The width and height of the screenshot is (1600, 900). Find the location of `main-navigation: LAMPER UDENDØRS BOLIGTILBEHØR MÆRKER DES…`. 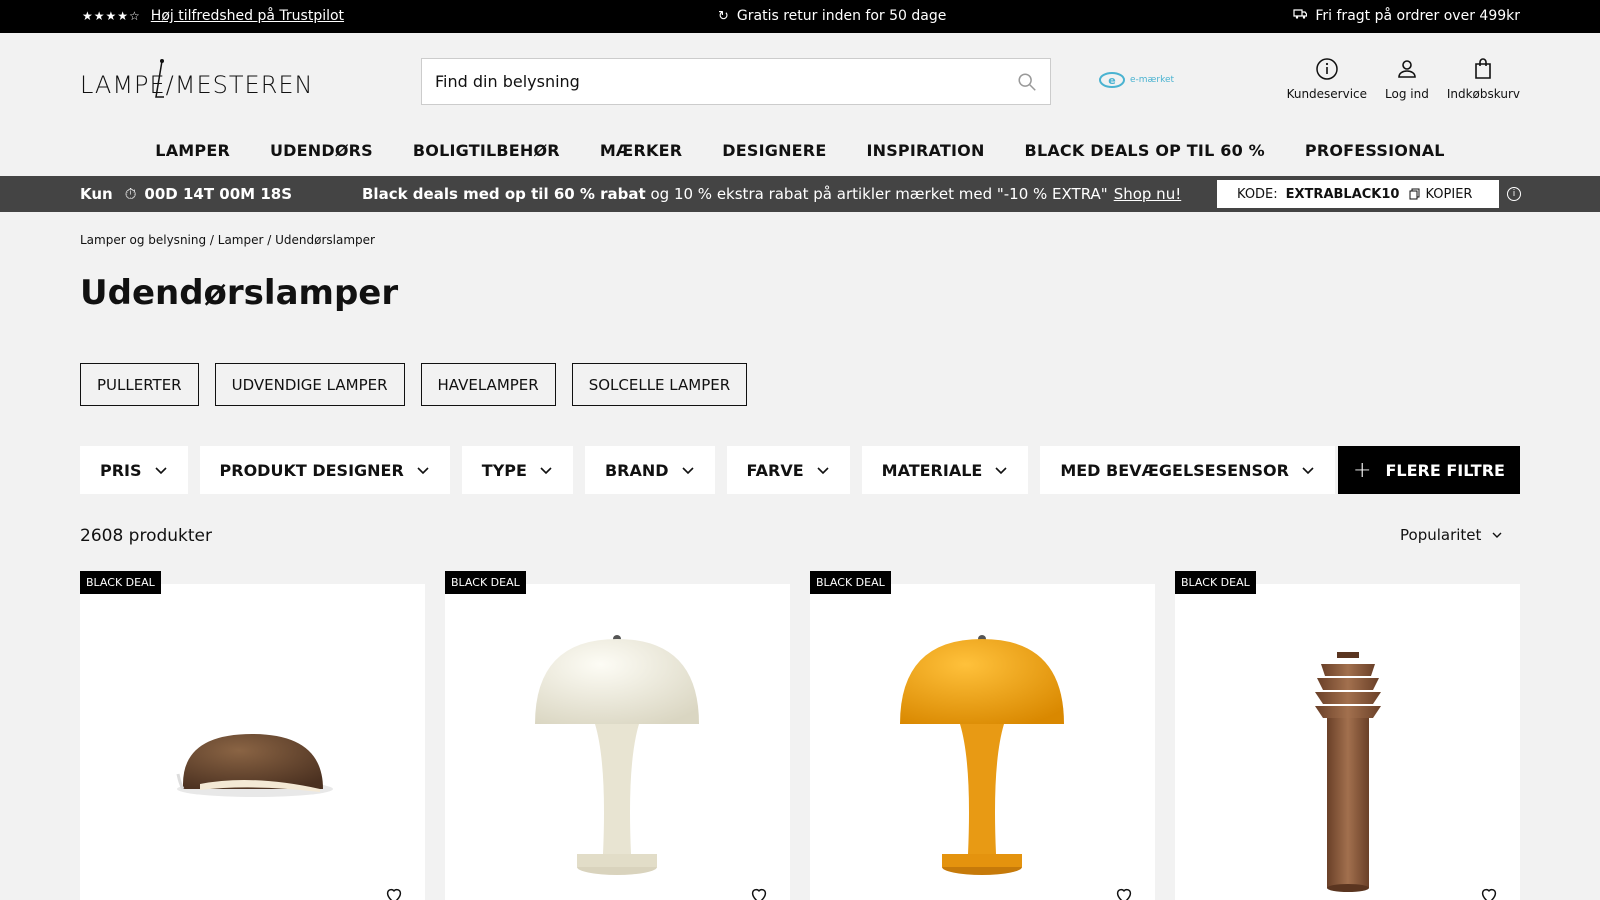

main-navigation: LAMPER UDENDØRS BOLIGTILBEHØR MÆRKER DES… is located at coordinates (800, 150).